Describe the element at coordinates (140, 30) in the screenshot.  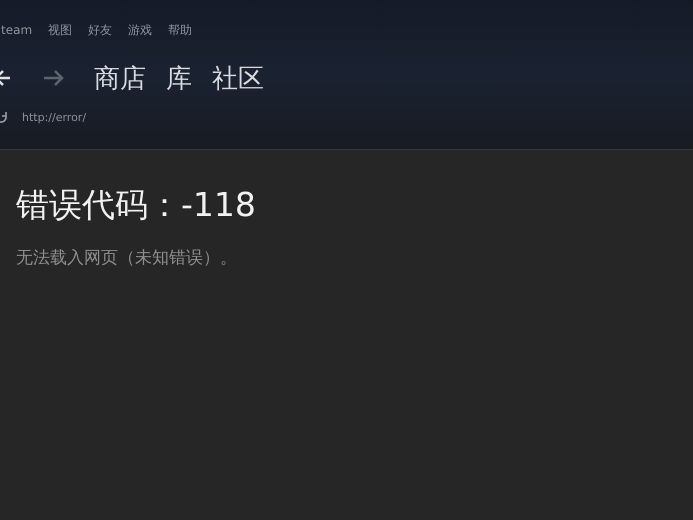
I see `menu-item: 游戏` at that location.